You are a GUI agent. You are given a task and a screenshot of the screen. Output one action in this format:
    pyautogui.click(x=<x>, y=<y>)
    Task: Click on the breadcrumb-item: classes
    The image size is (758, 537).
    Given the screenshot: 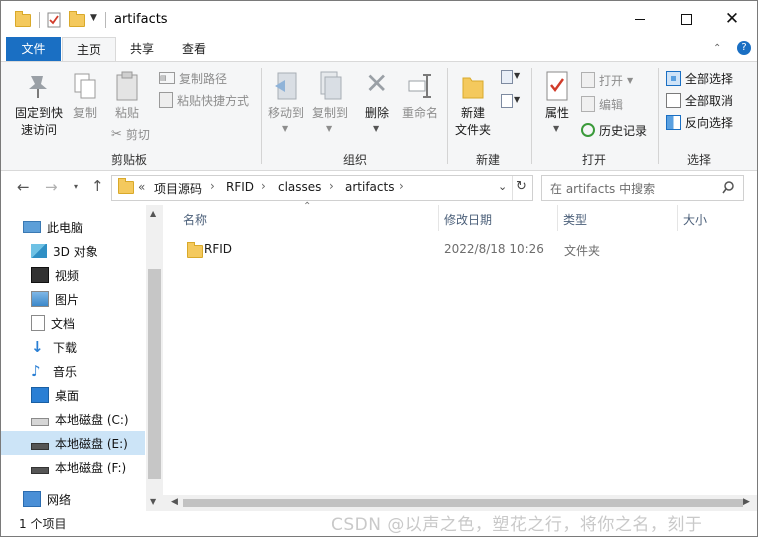 What is the action you would take?
    pyautogui.click(x=299, y=187)
    